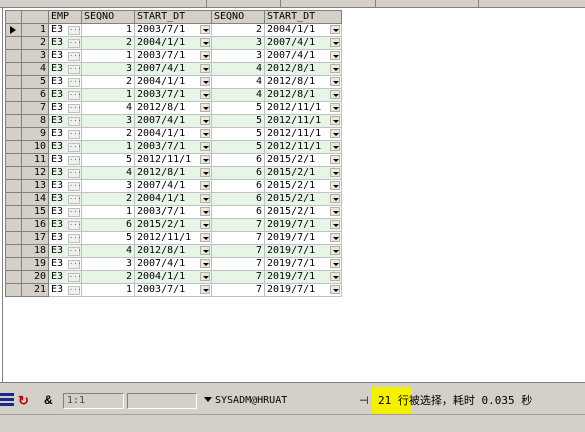  What do you see at coordinates (173, 225) in the screenshot?
I see `cell-start-dt: 2015/2/1` at bounding box center [173, 225].